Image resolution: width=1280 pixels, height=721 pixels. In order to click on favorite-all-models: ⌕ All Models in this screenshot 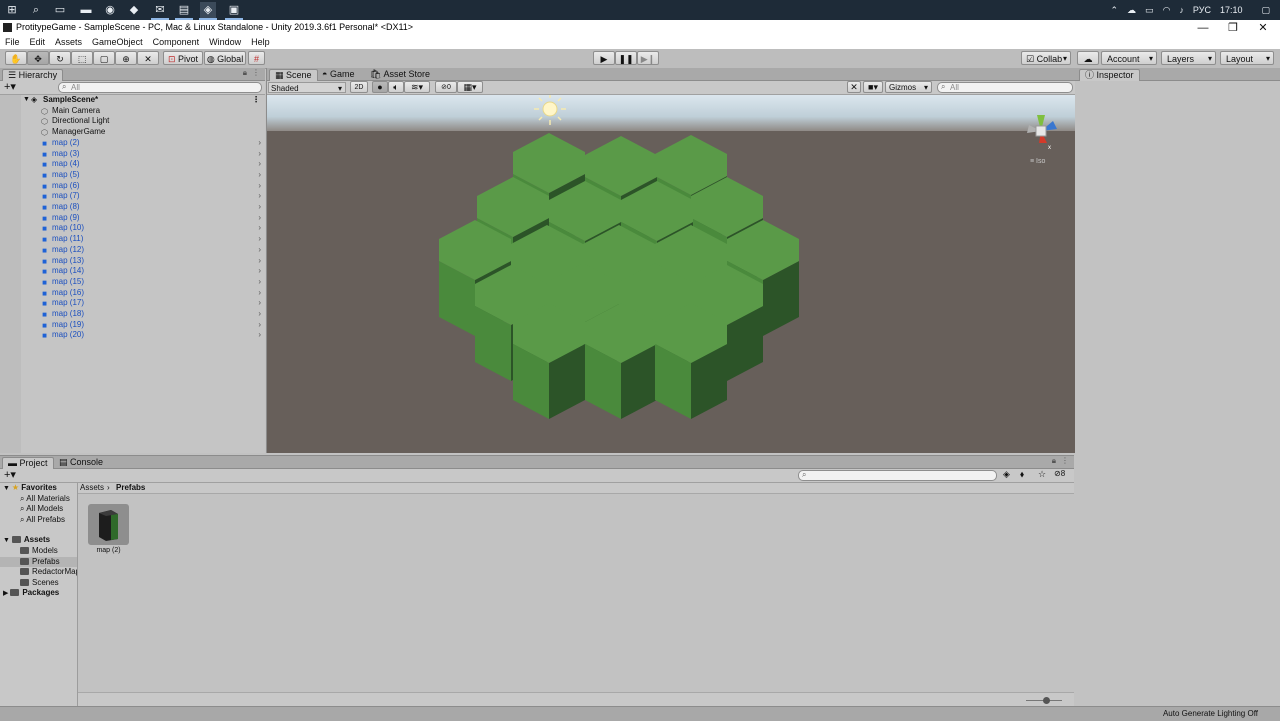, I will do `click(41, 509)`.